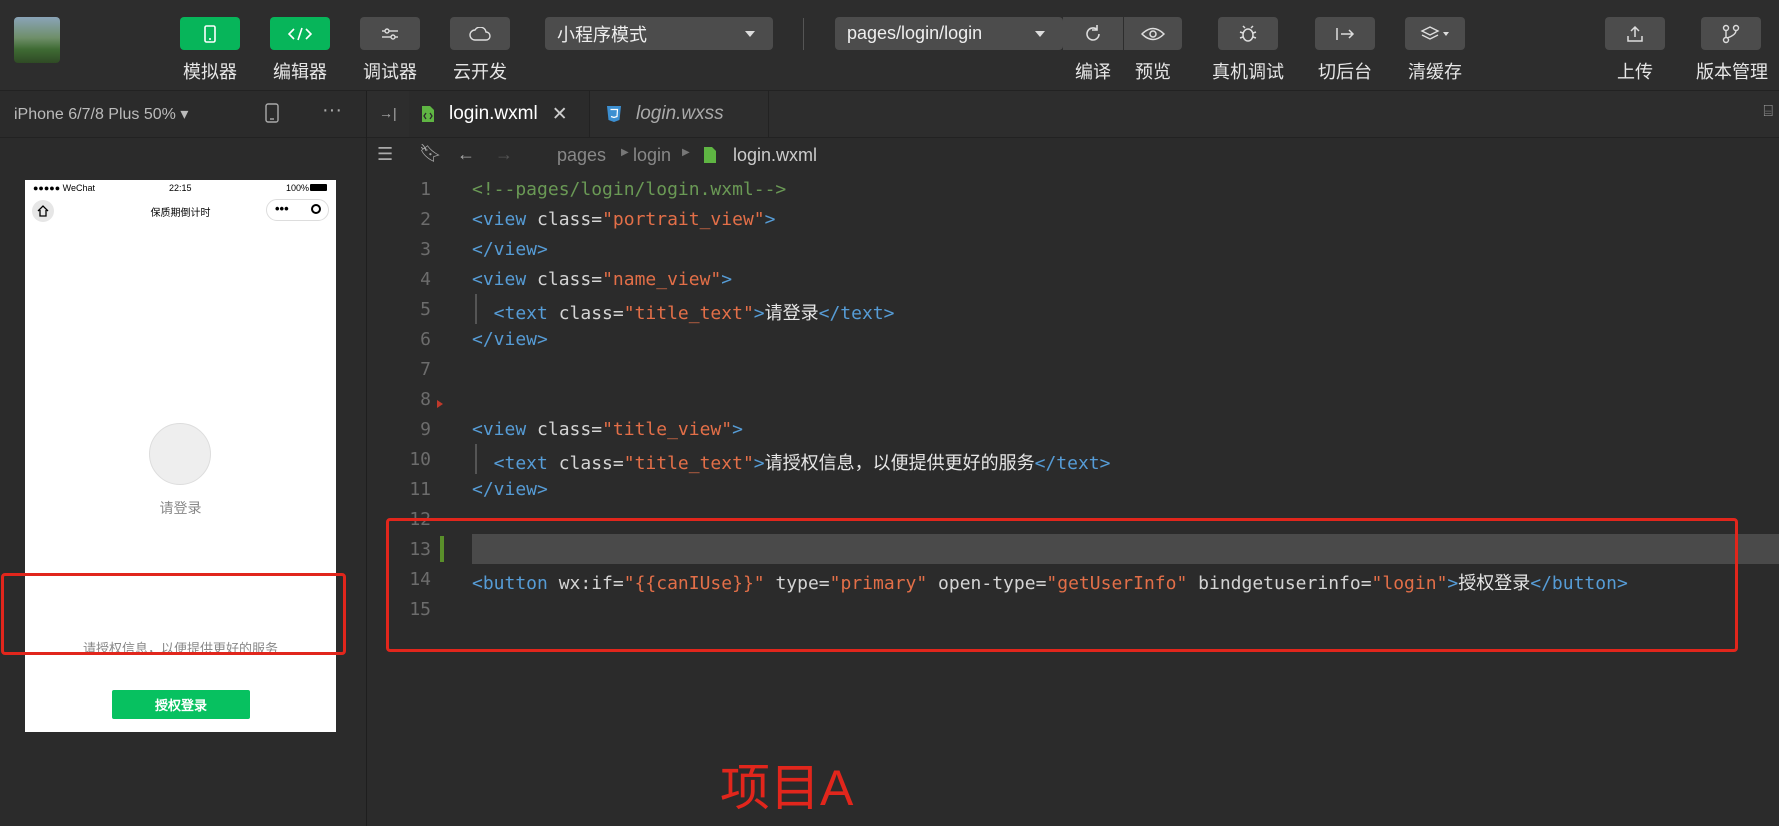 This screenshot has width=1779, height=826. What do you see at coordinates (1073, 219) in the screenshot?
I see `code-line: 2 <view class="portrait_view">` at bounding box center [1073, 219].